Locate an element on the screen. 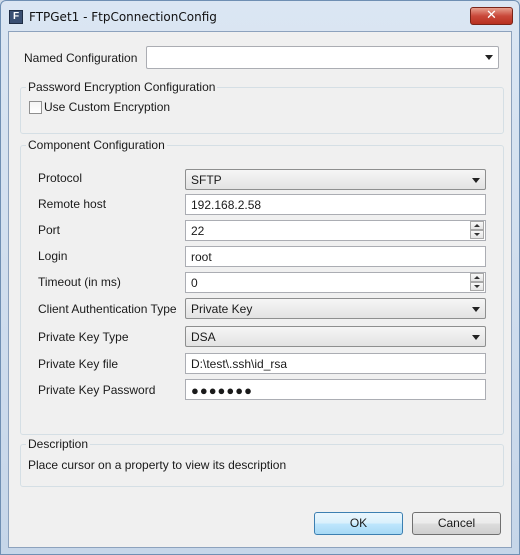 This screenshot has width=520, height=555. cancel-button: Cancel is located at coordinates (456, 523).